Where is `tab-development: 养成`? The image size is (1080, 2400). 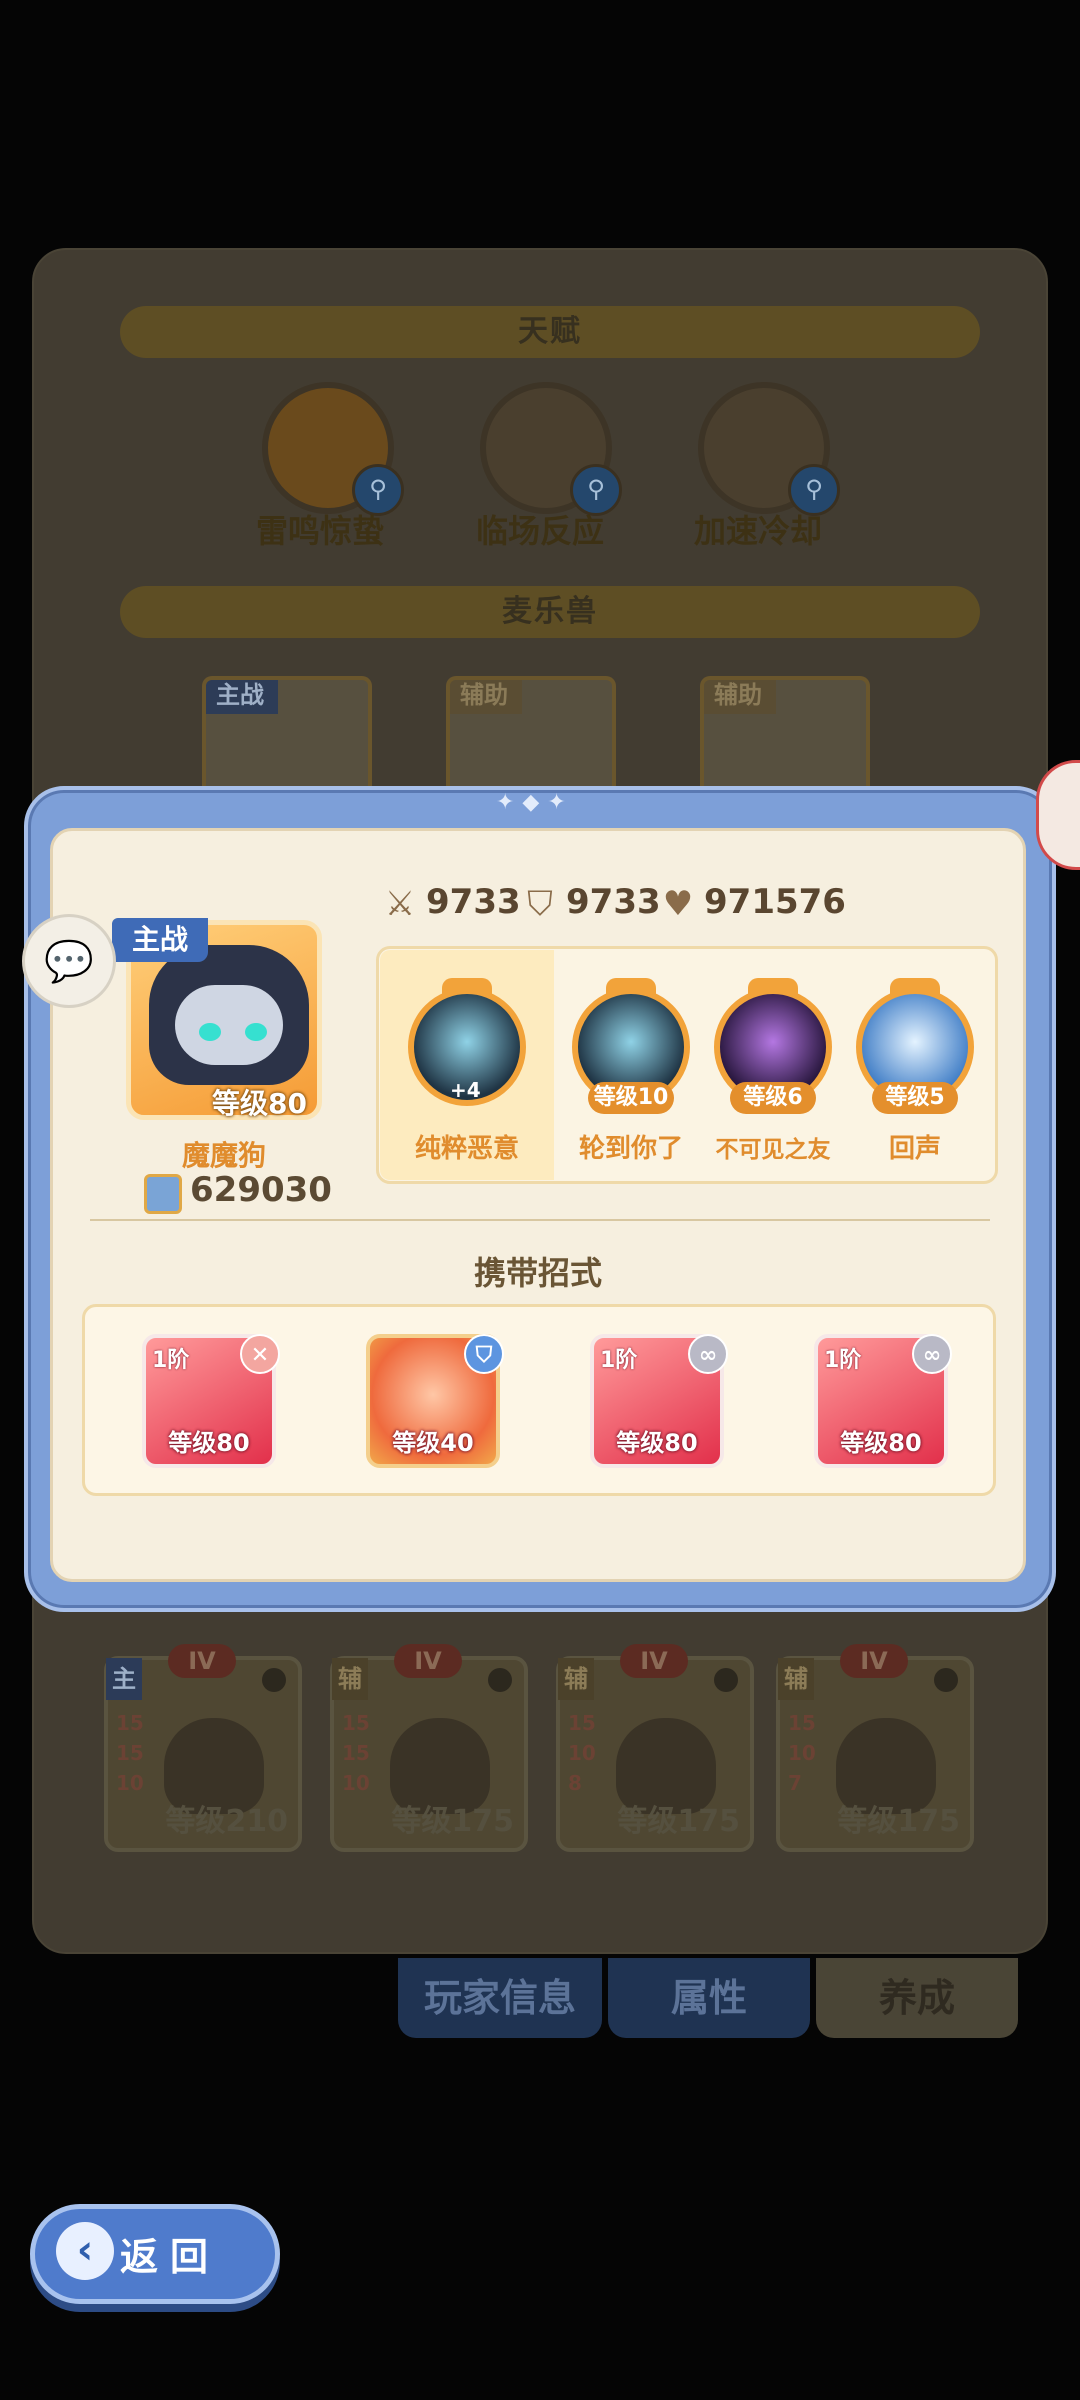
tab-development: 养成 is located at coordinates (917, 1998).